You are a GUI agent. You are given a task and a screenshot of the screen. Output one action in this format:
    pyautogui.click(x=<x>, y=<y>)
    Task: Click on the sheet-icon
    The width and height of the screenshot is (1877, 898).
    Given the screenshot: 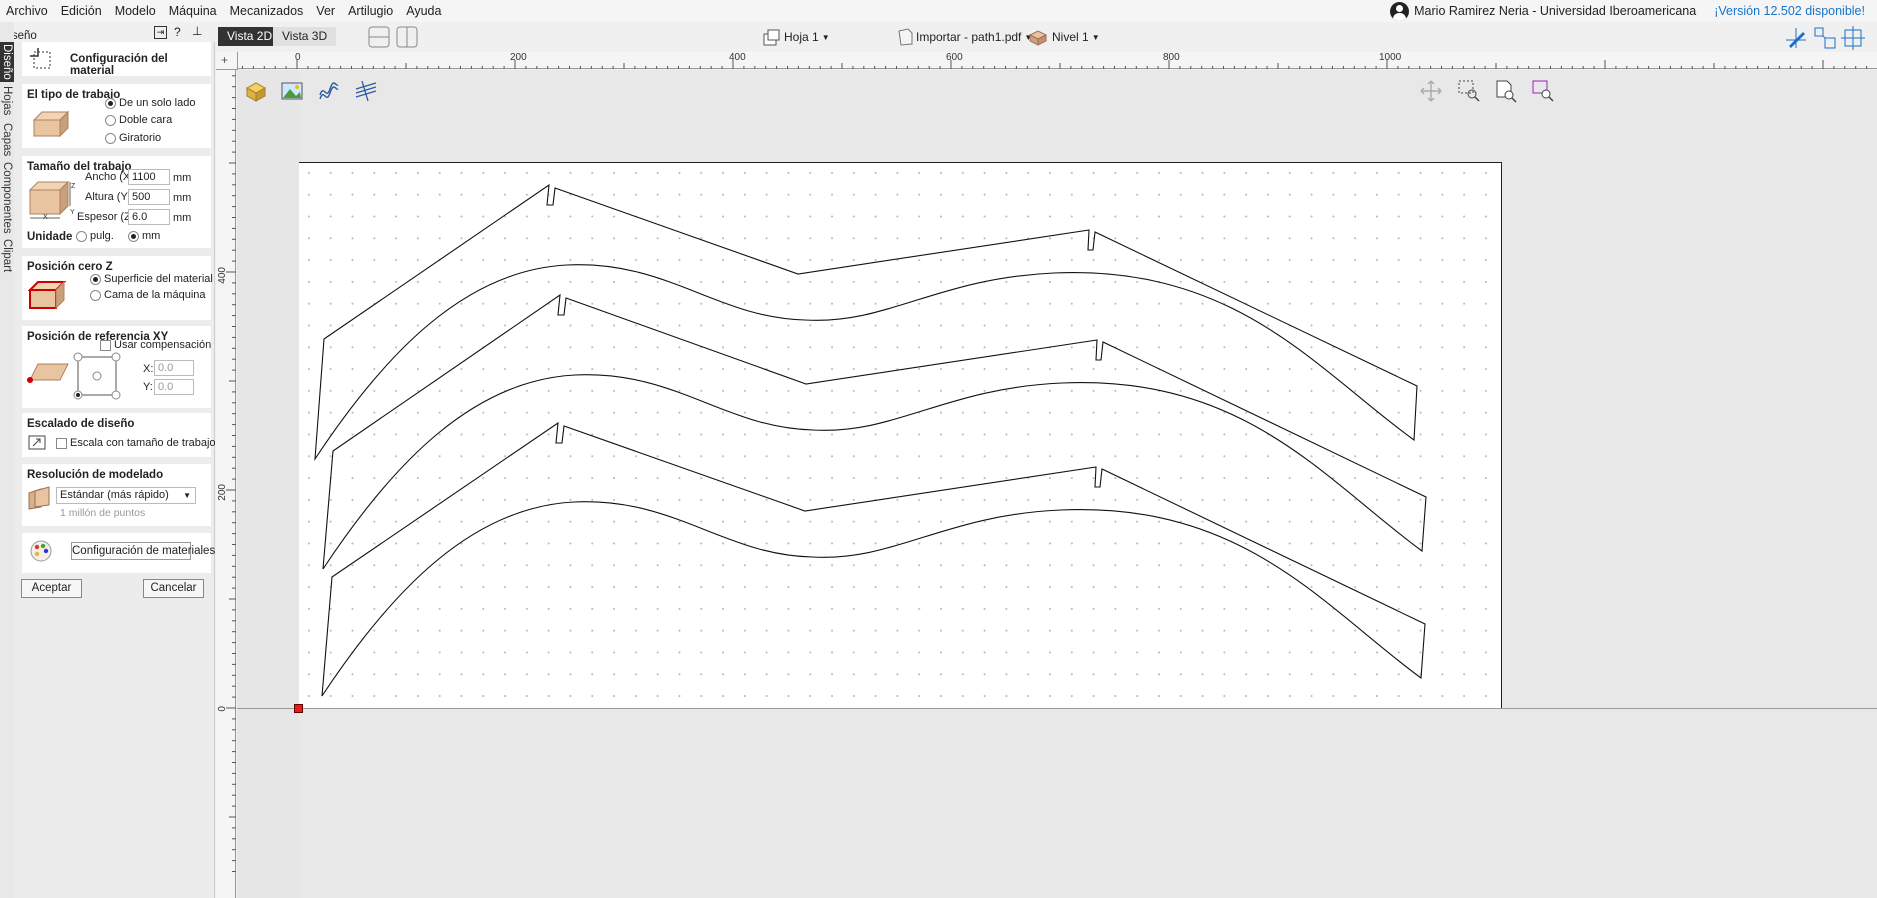 What is the action you would take?
    pyautogui.click(x=771, y=37)
    